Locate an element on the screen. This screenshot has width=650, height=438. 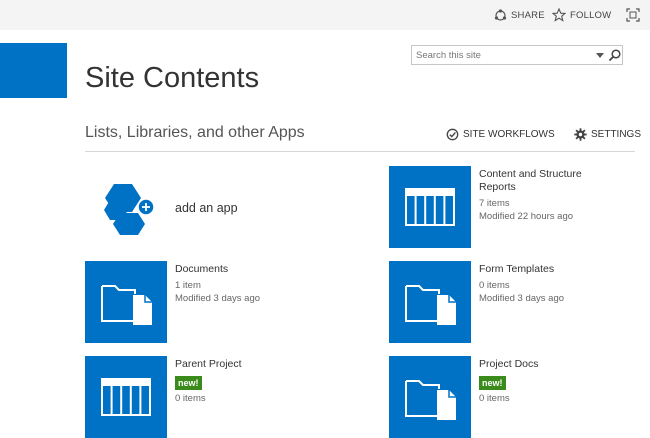
share-button: SHARE is located at coordinates (519, 15).